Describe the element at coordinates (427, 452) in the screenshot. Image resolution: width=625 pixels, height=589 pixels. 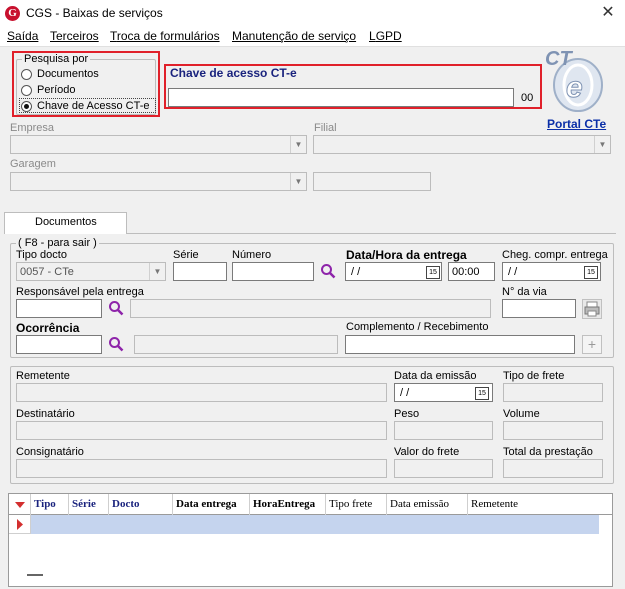
I see `valor-frete-label: Valor do frete` at that location.